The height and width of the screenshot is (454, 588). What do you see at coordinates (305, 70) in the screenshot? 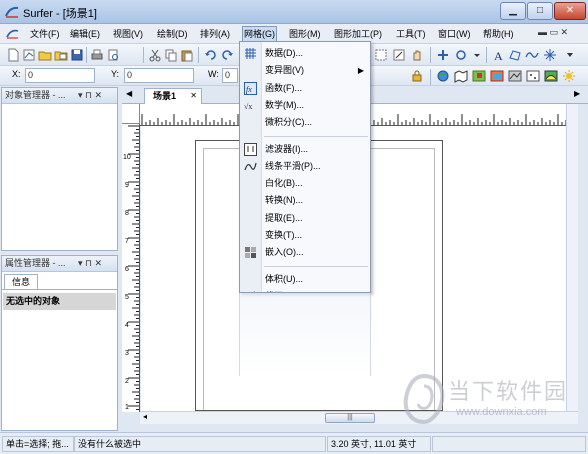
I see `grid-menu-item-1: 变异图(V) ▶` at bounding box center [305, 70].